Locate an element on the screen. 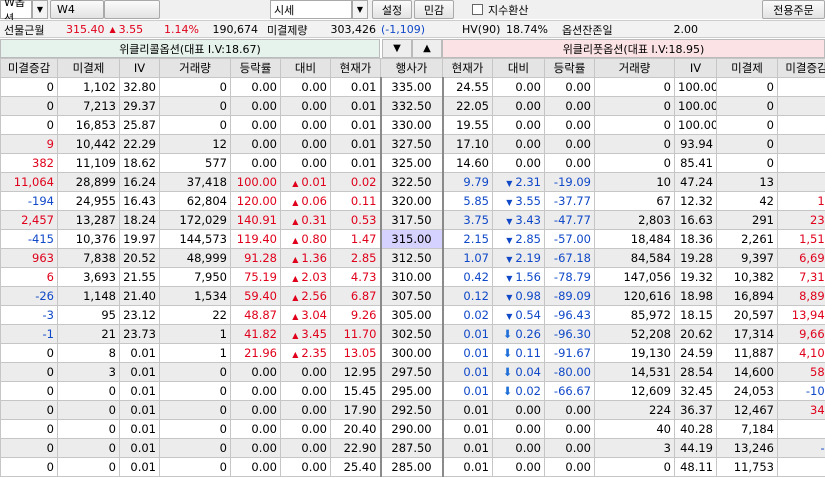  put-iv: 19.28 is located at coordinates (695, 258).